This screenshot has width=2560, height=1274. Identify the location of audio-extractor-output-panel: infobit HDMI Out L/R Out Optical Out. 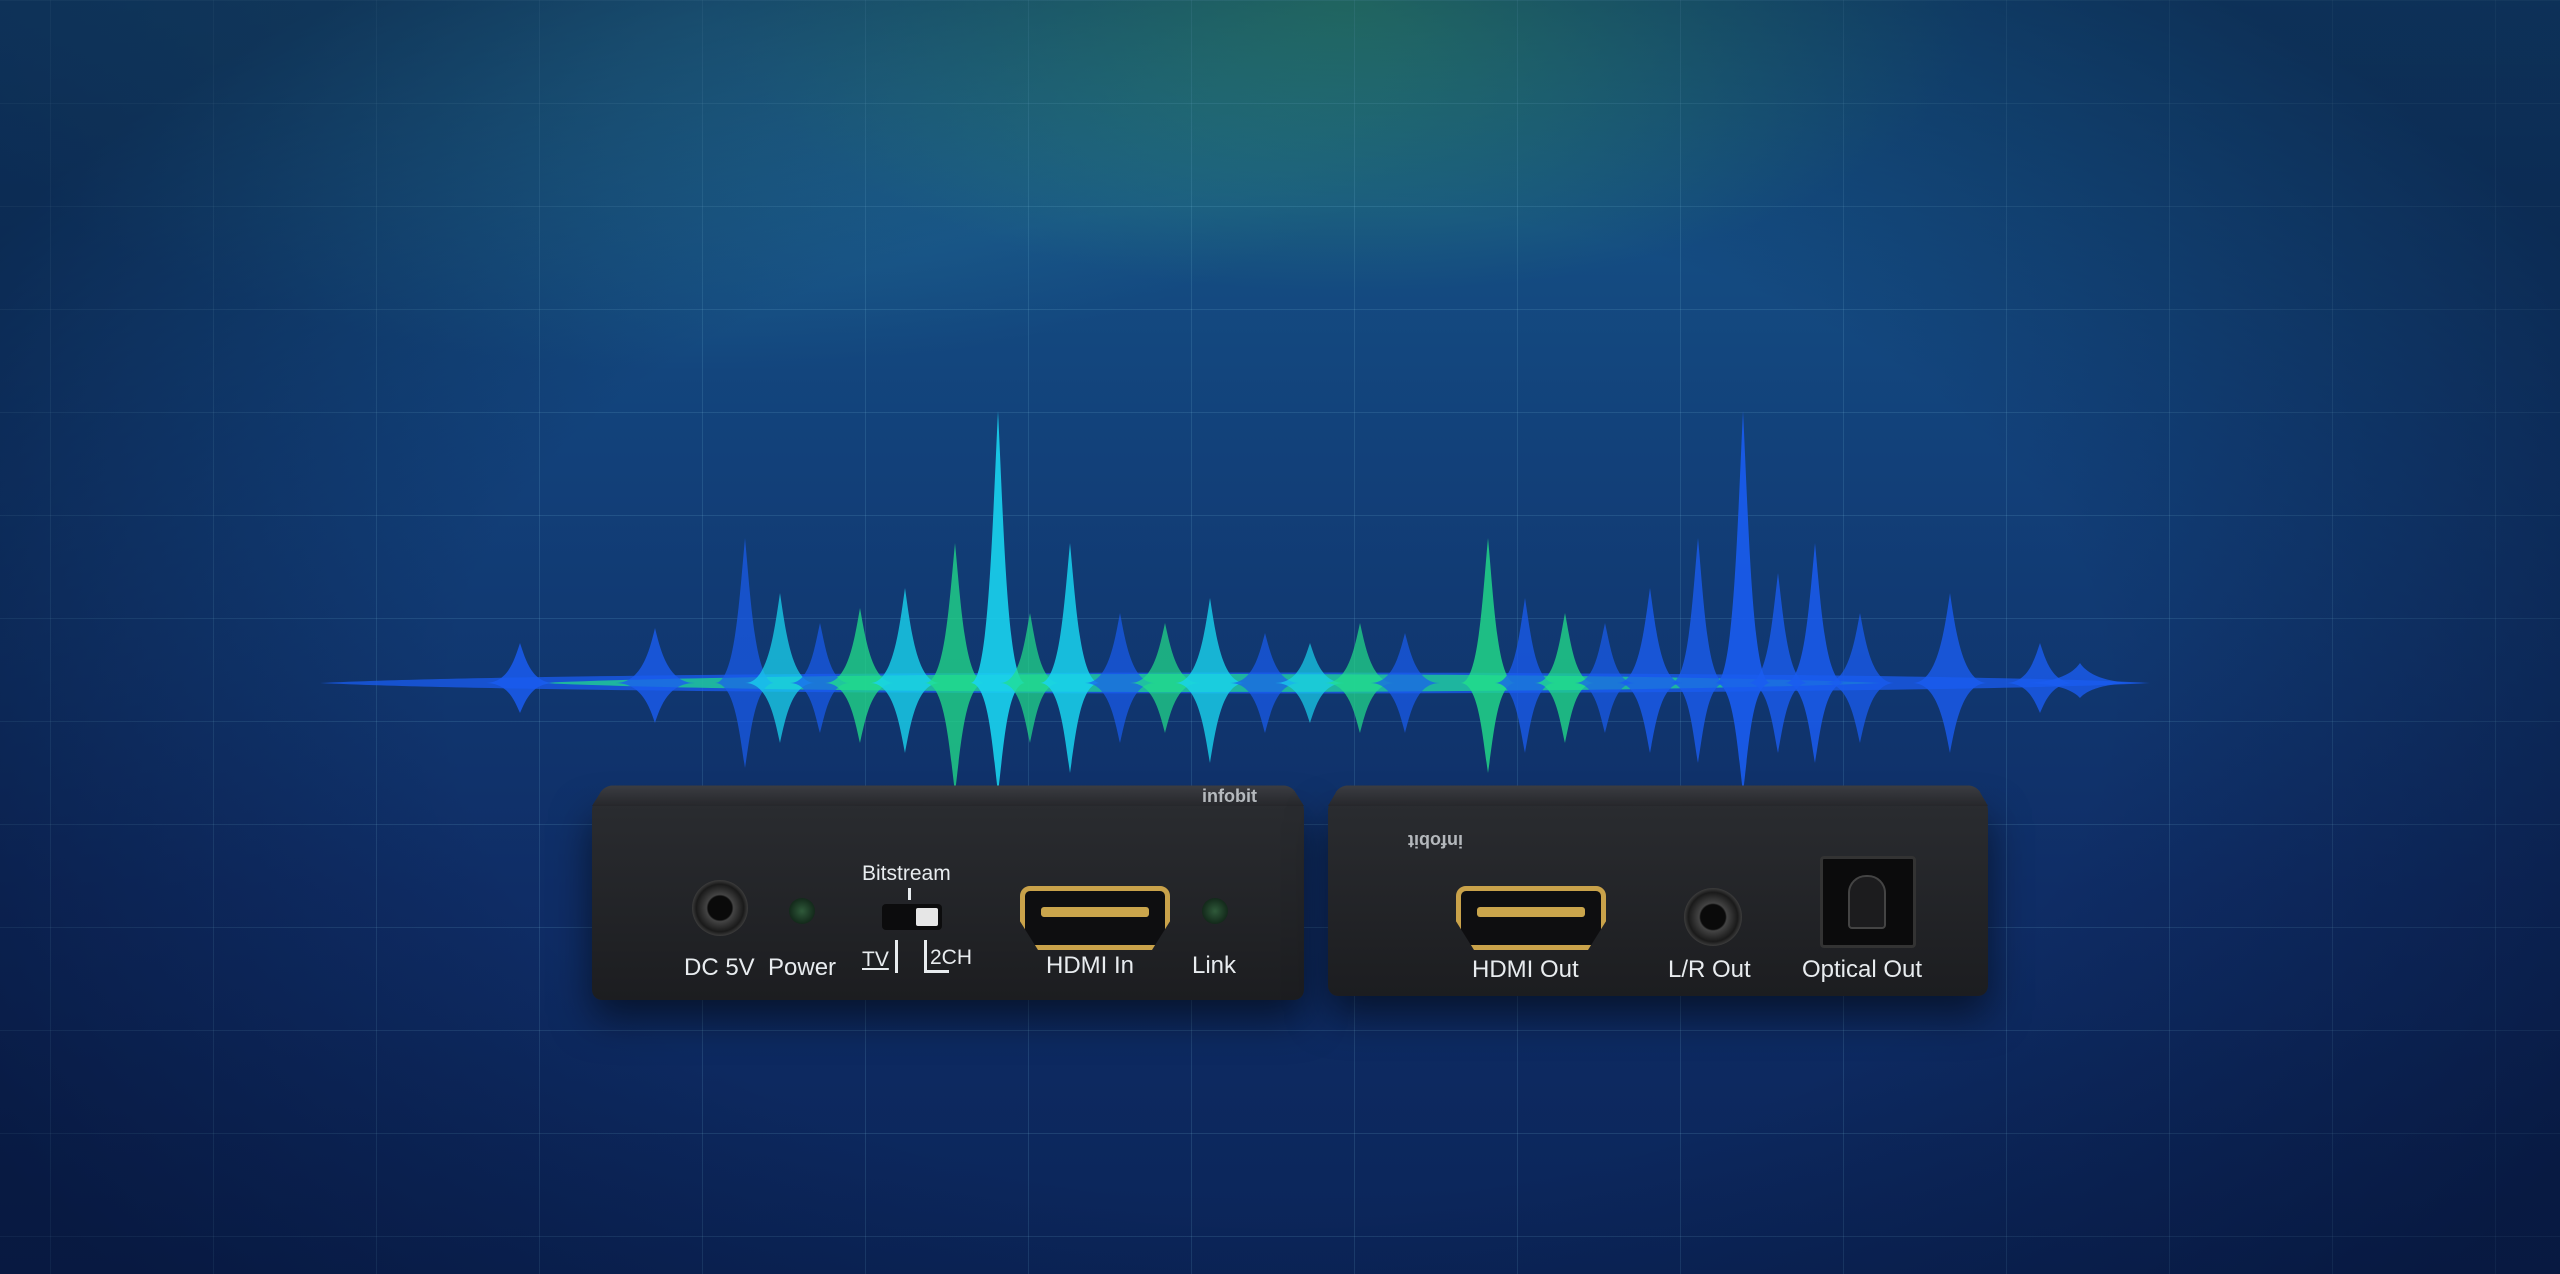
(1658, 890).